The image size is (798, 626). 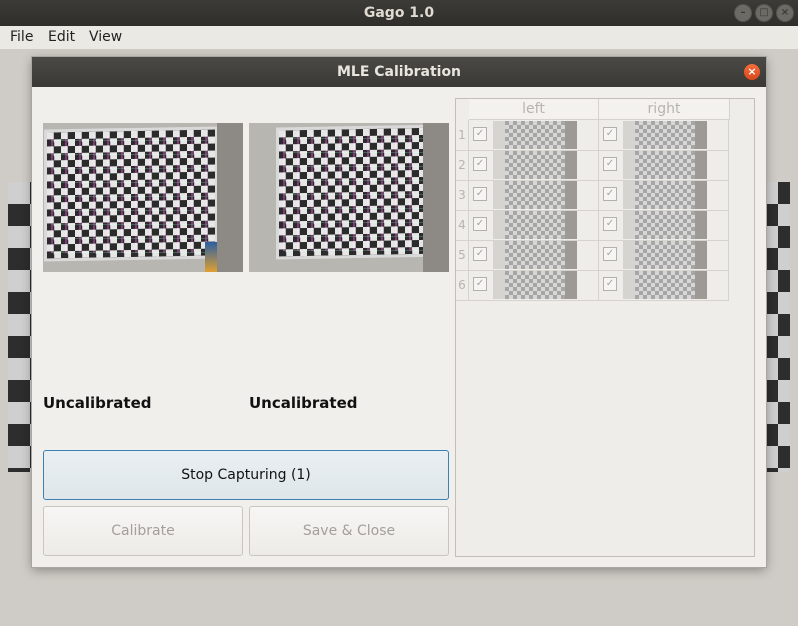 I want to click on maximize-icon: □, so click(x=764, y=13).